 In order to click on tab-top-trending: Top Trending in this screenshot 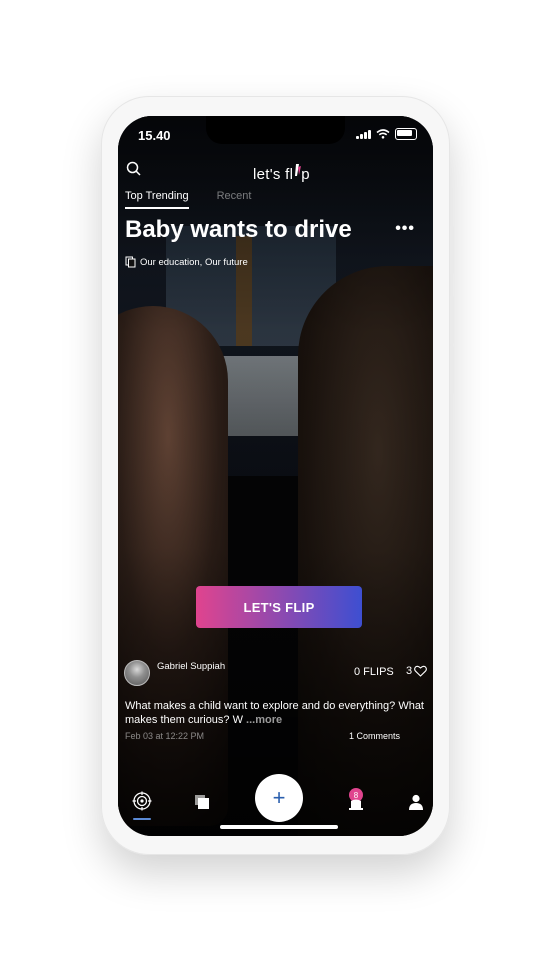, I will do `click(157, 199)`.